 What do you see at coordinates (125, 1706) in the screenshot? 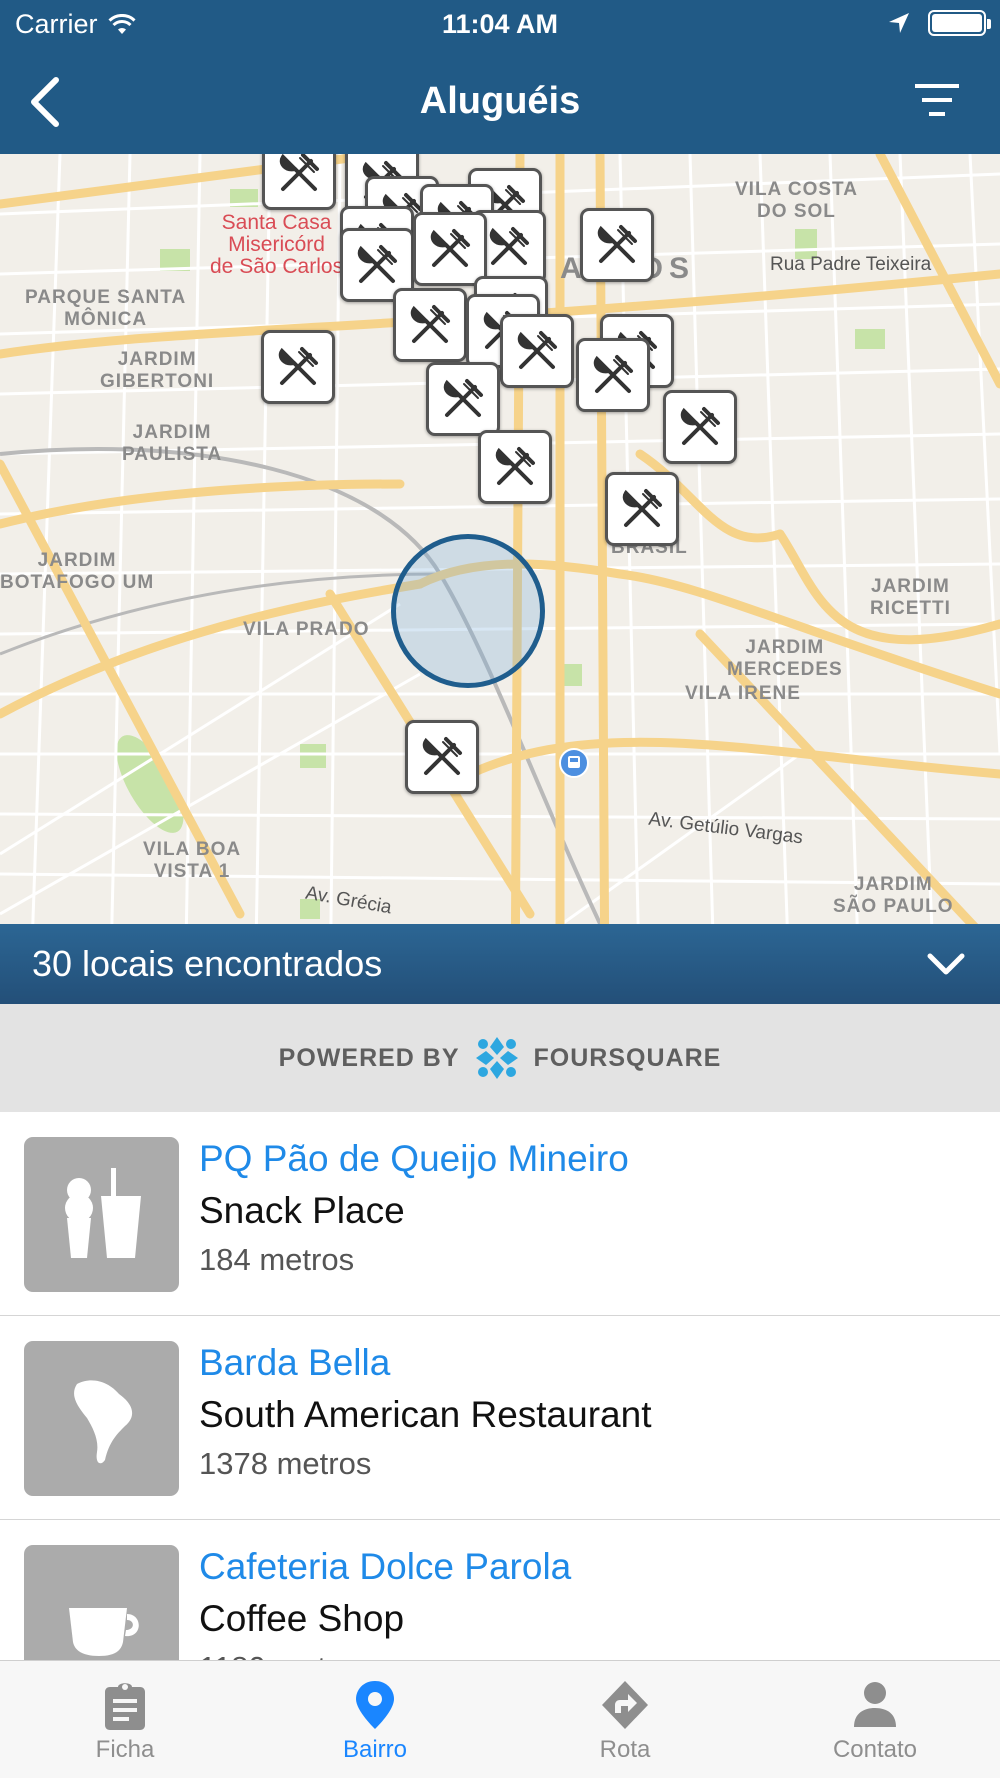
I see `clipboard-icon` at bounding box center [125, 1706].